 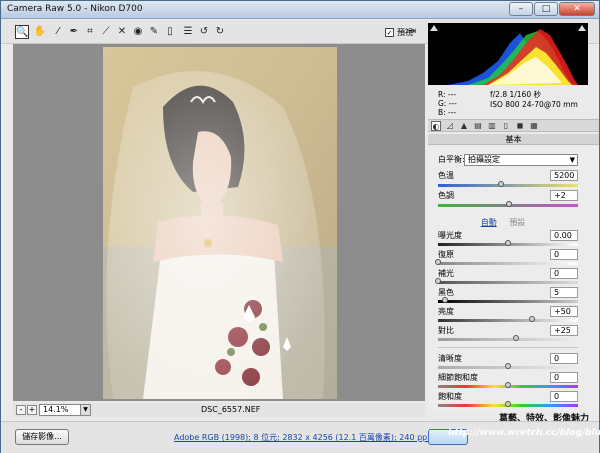 I want to click on crop-tool-icon: ⌗, so click(x=90, y=32).